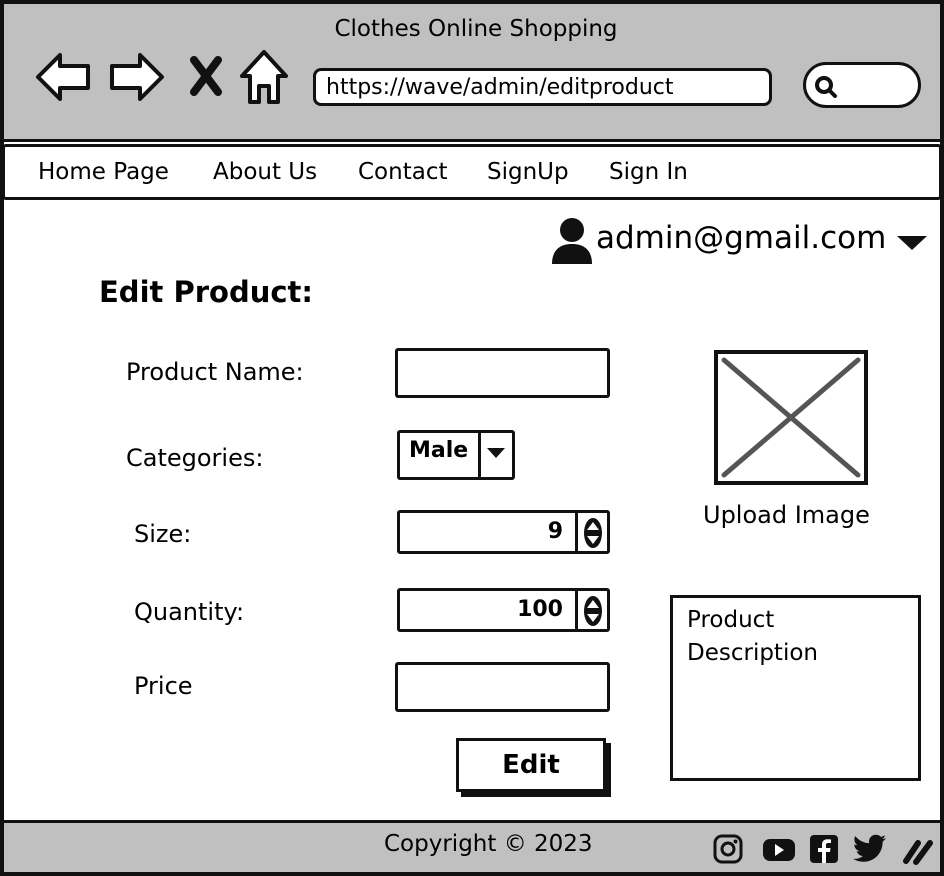  What do you see at coordinates (215, 372) in the screenshot?
I see `product-name-label: Product Name:` at bounding box center [215, 372].